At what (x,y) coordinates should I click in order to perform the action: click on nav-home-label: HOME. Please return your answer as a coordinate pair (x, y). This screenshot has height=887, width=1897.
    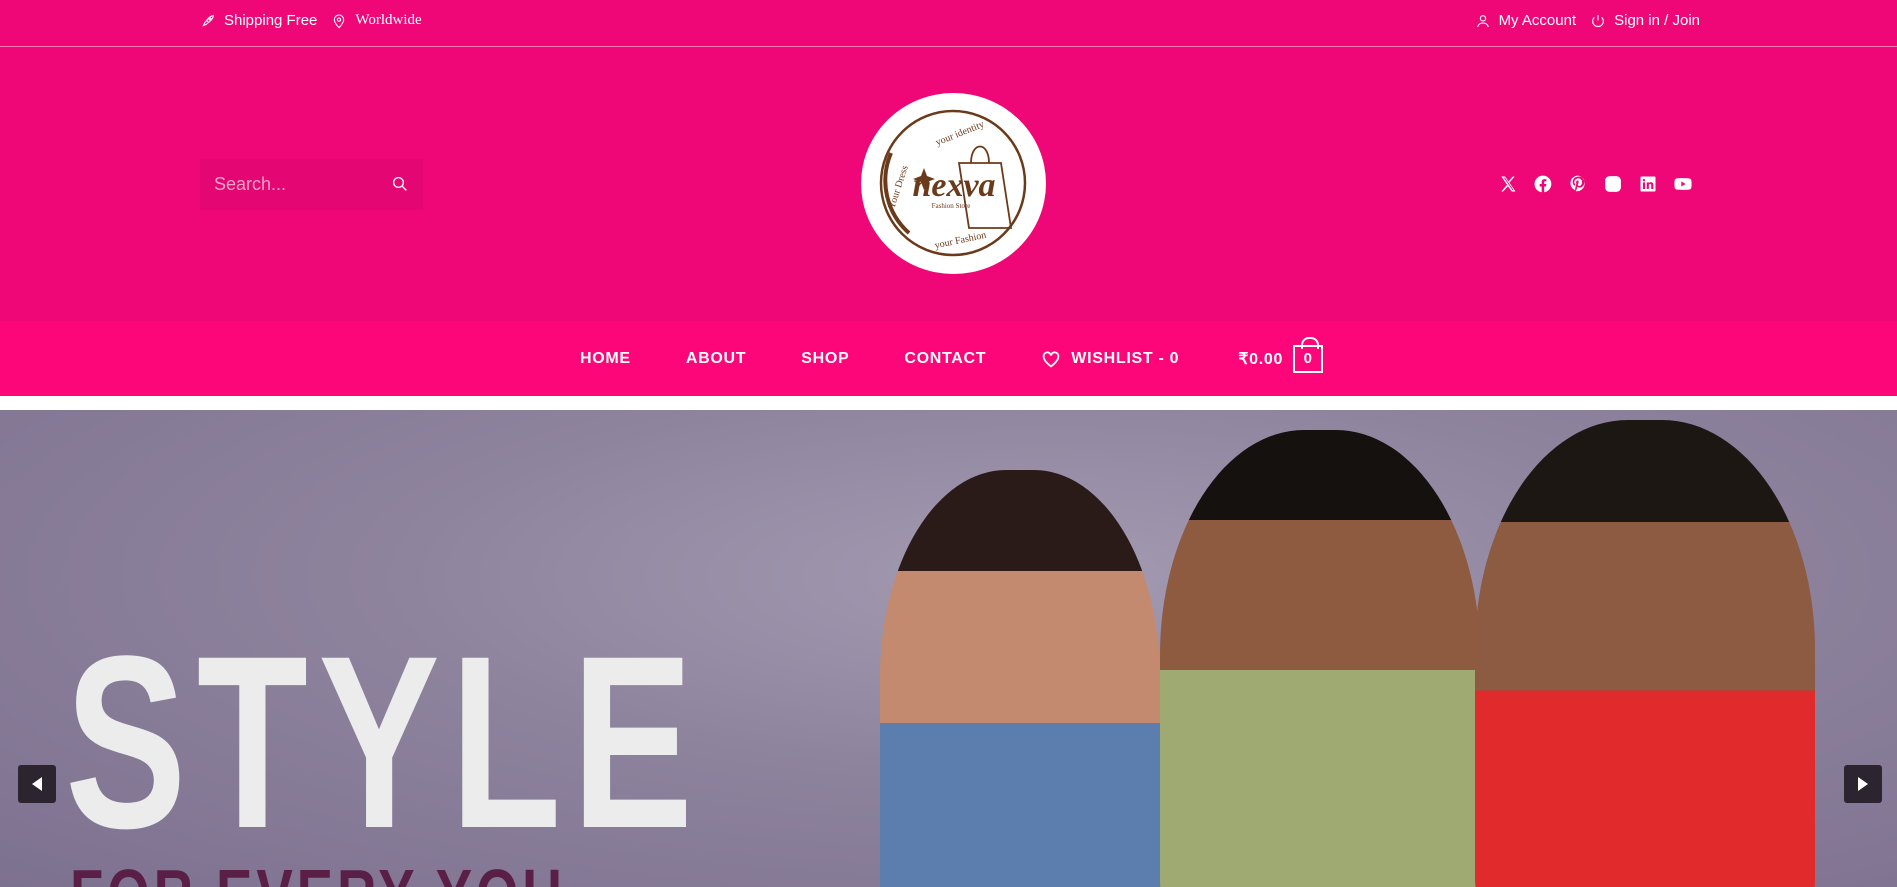
    Looking at the image, I should click on (605, 358).